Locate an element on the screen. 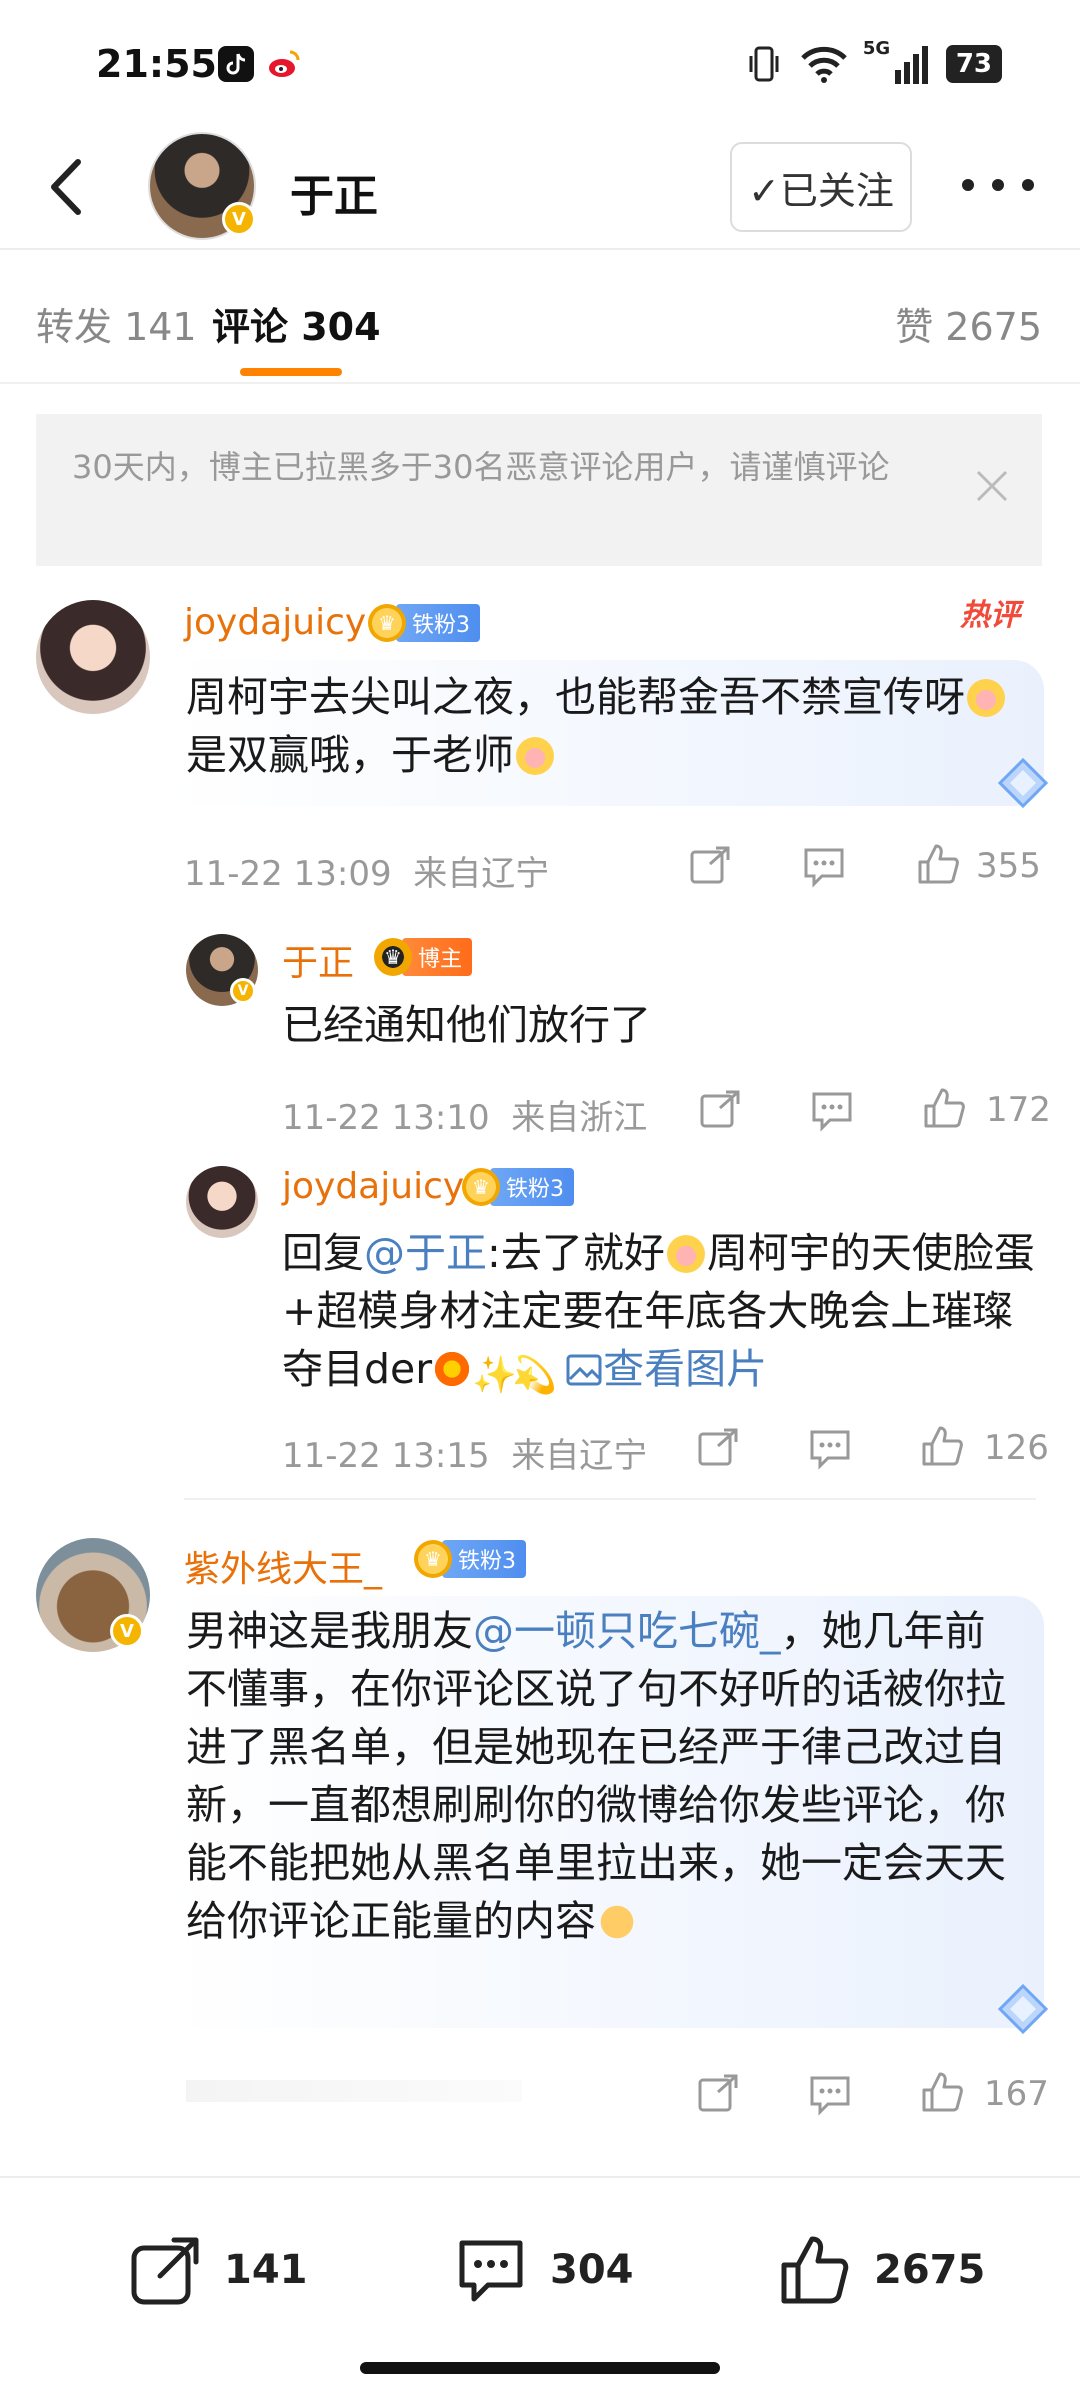 Image resolution: width=1080 pixels, height=2392 pixels. tab-reposts: 转发 141 is located at coordinates (116, 323).